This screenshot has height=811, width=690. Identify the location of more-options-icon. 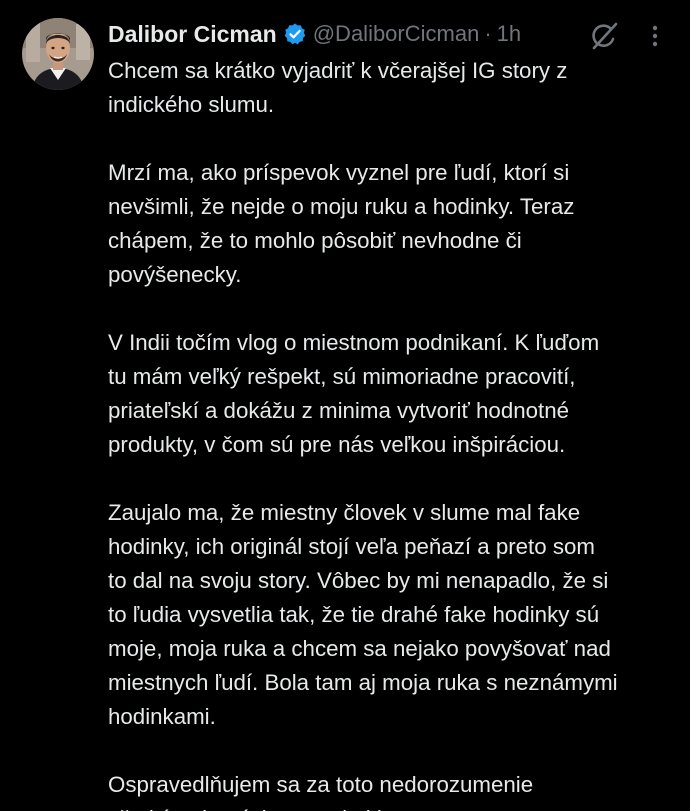
(655, 36).